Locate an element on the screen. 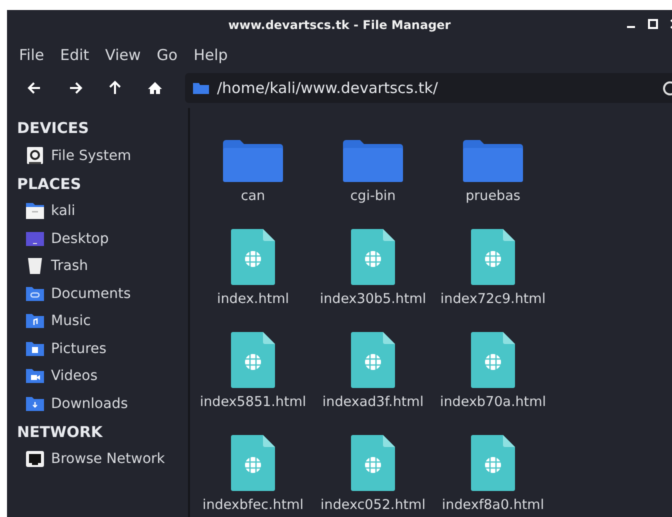 The height and width of the screenshot is (517, 672). section-heading: DEVICES is located at coordinates (53, 128).